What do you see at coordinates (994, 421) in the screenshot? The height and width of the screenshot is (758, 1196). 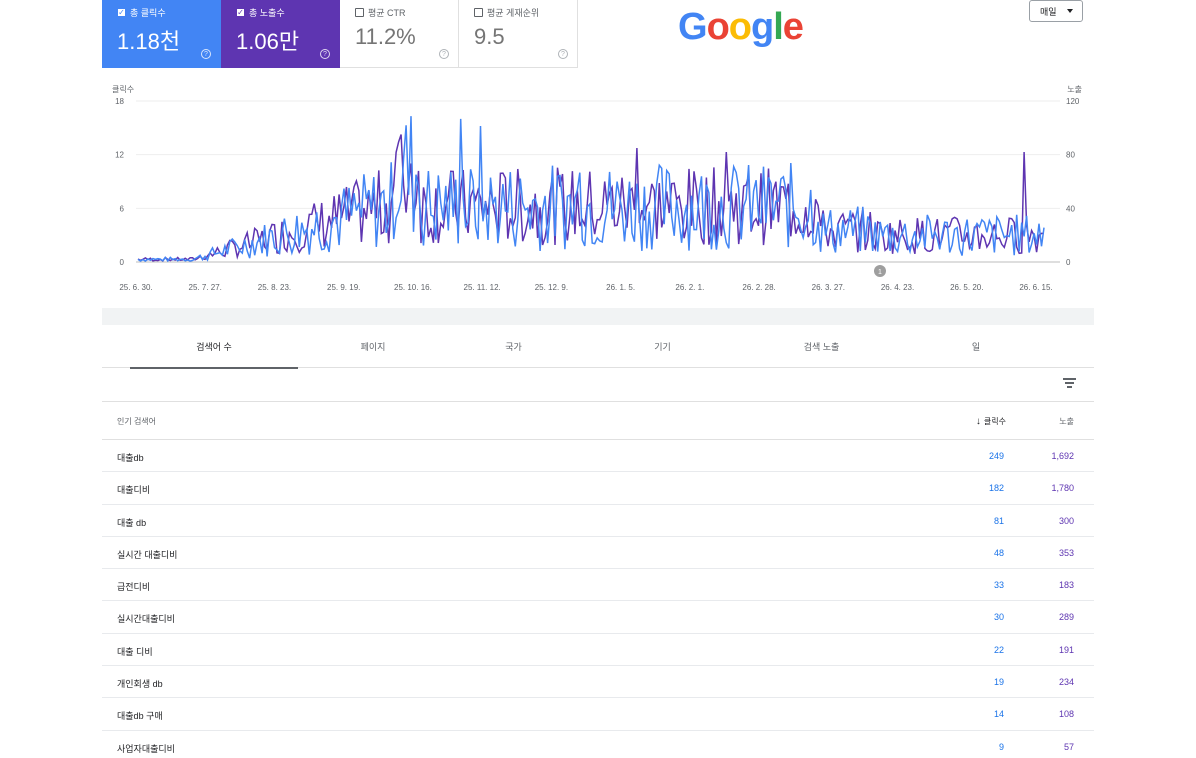 I see `column-header-clicks-label: 클릭수` at bounding box center [994, 421].